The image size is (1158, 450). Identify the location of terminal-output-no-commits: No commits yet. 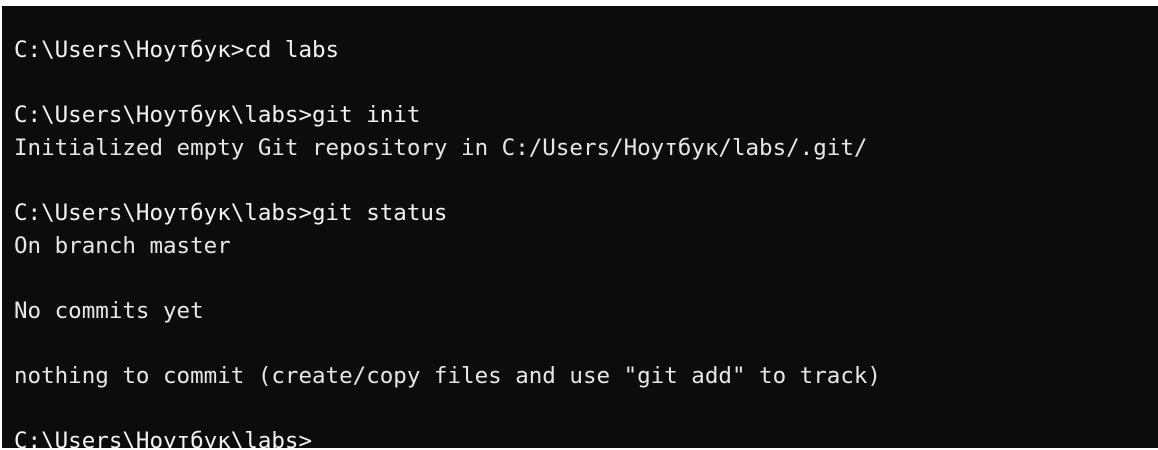
(109, 310).